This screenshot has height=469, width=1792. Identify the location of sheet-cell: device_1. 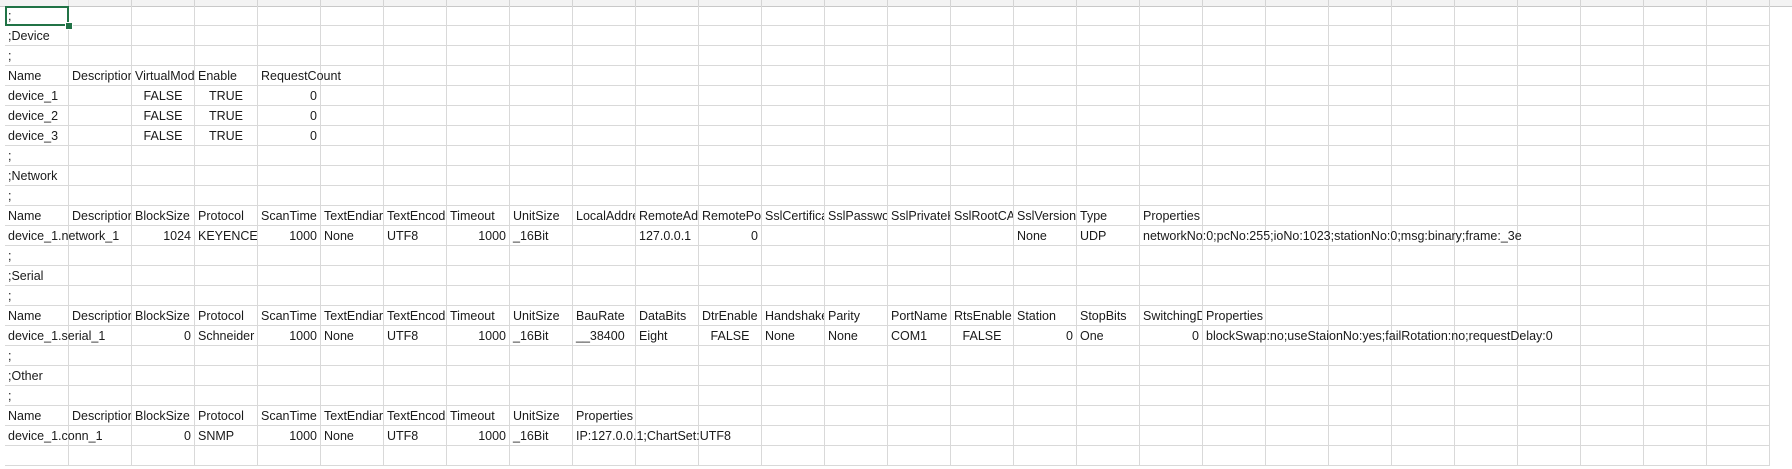
(37, 96).